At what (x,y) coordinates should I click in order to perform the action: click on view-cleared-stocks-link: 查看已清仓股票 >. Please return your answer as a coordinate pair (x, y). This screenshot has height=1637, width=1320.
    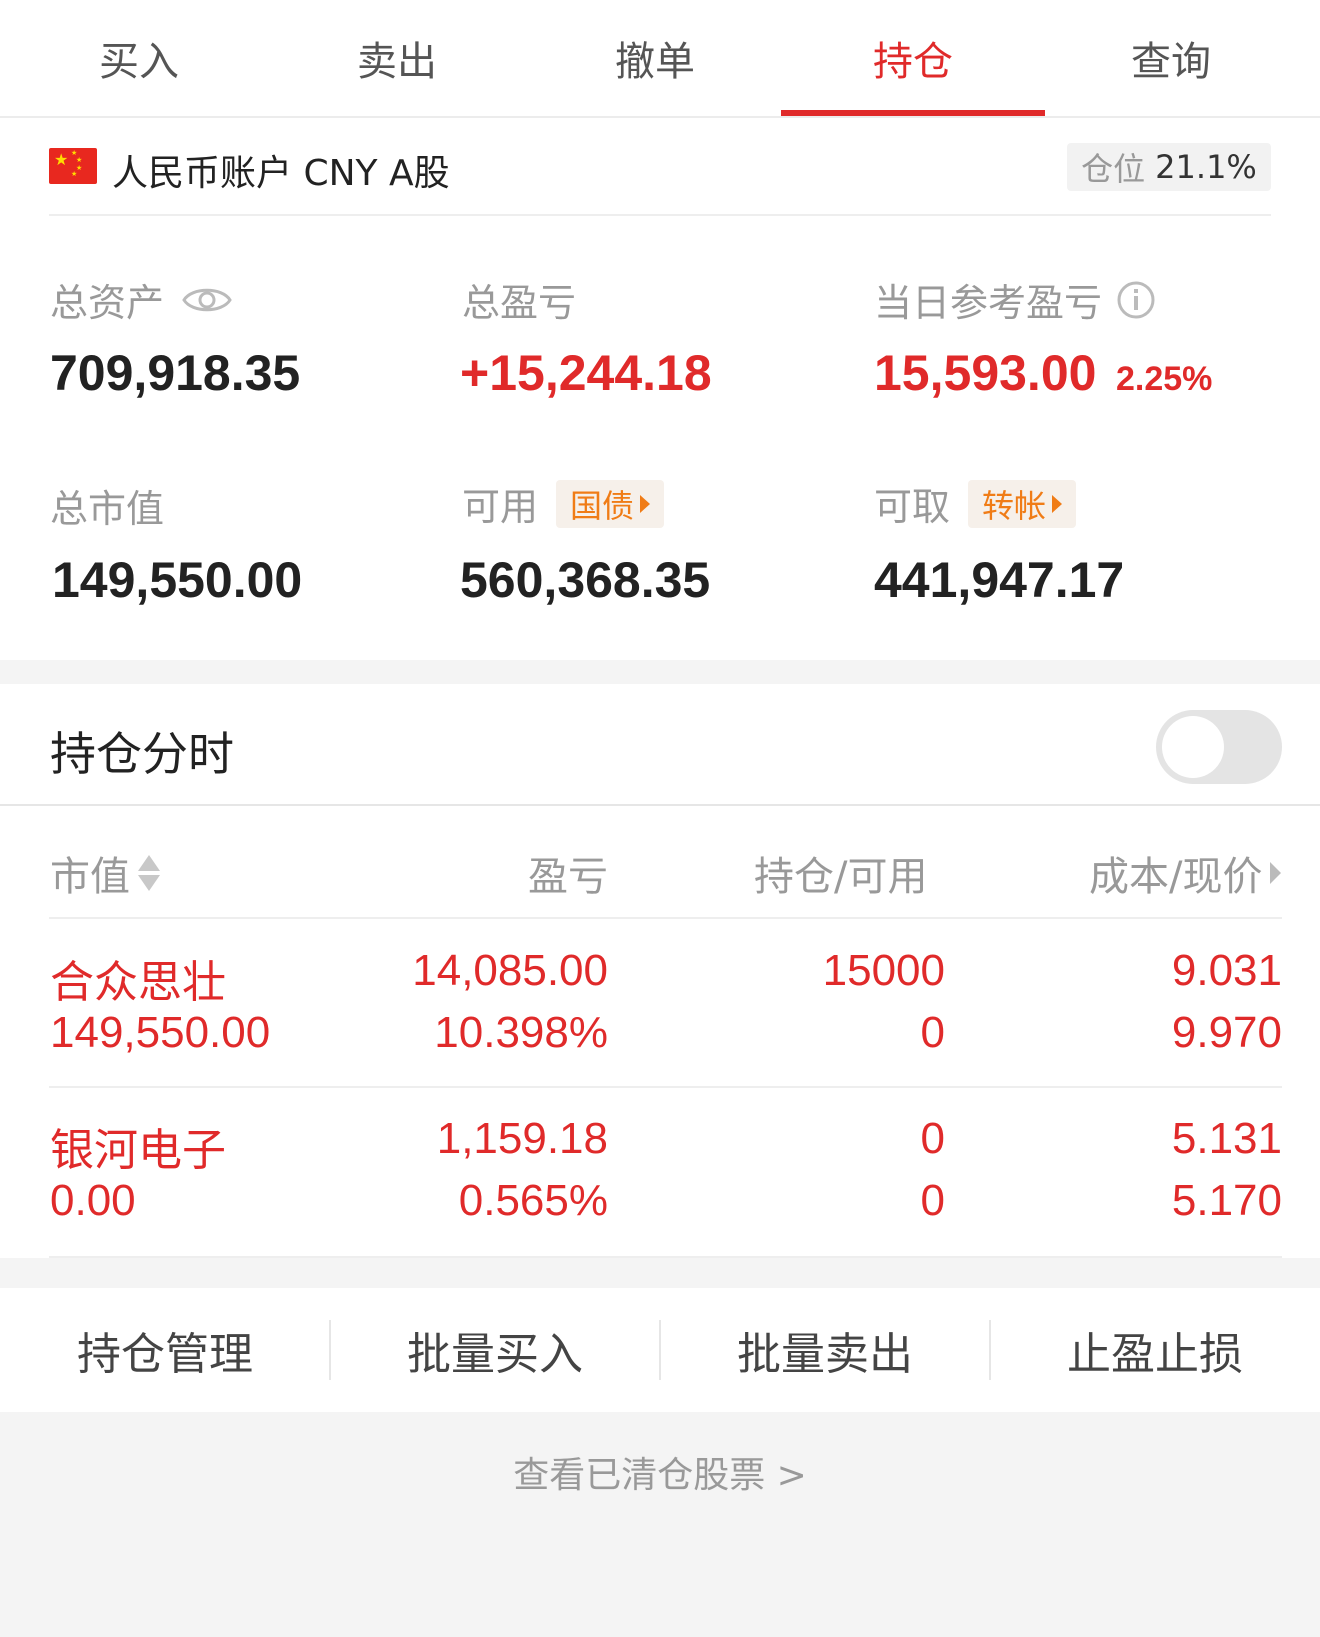
    Looking at the image, I should click on (660, 1472).